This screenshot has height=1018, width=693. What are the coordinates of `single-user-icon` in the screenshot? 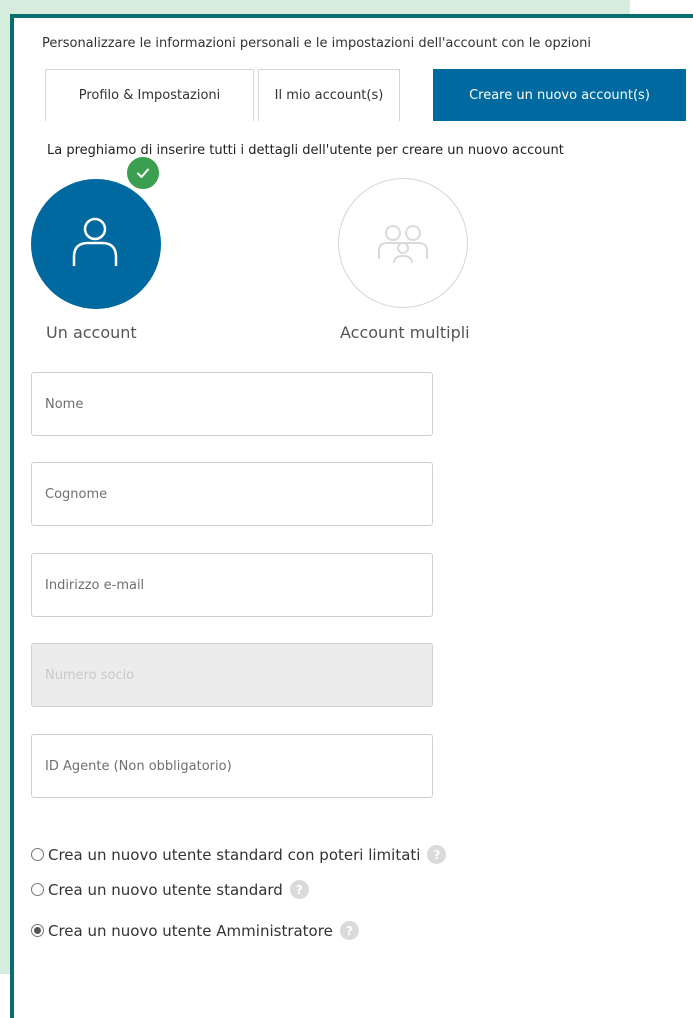 It's located at (95, 241).